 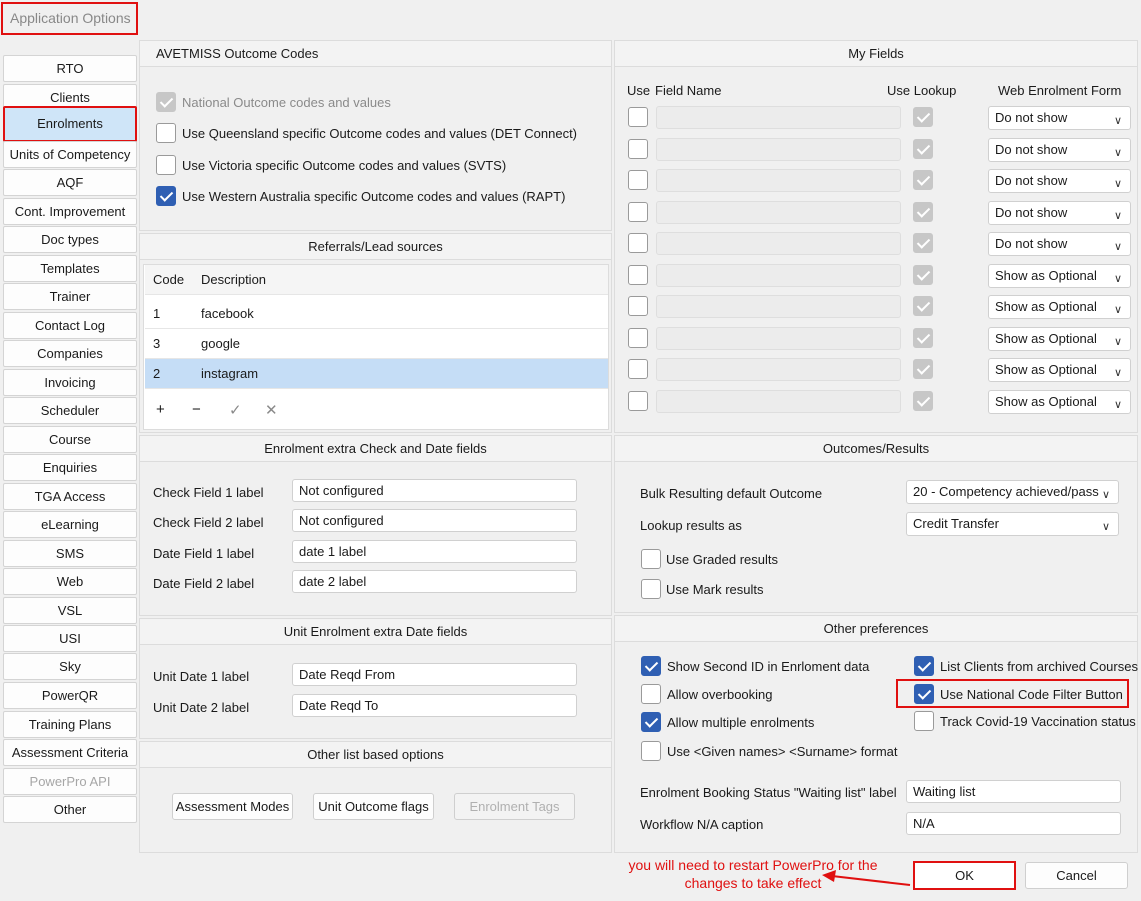 What do you see at coordinates (70, 325) in the screenshot?
I see `sidebar-item-contact-log: Contact Log` at bounding box center [70, 325].